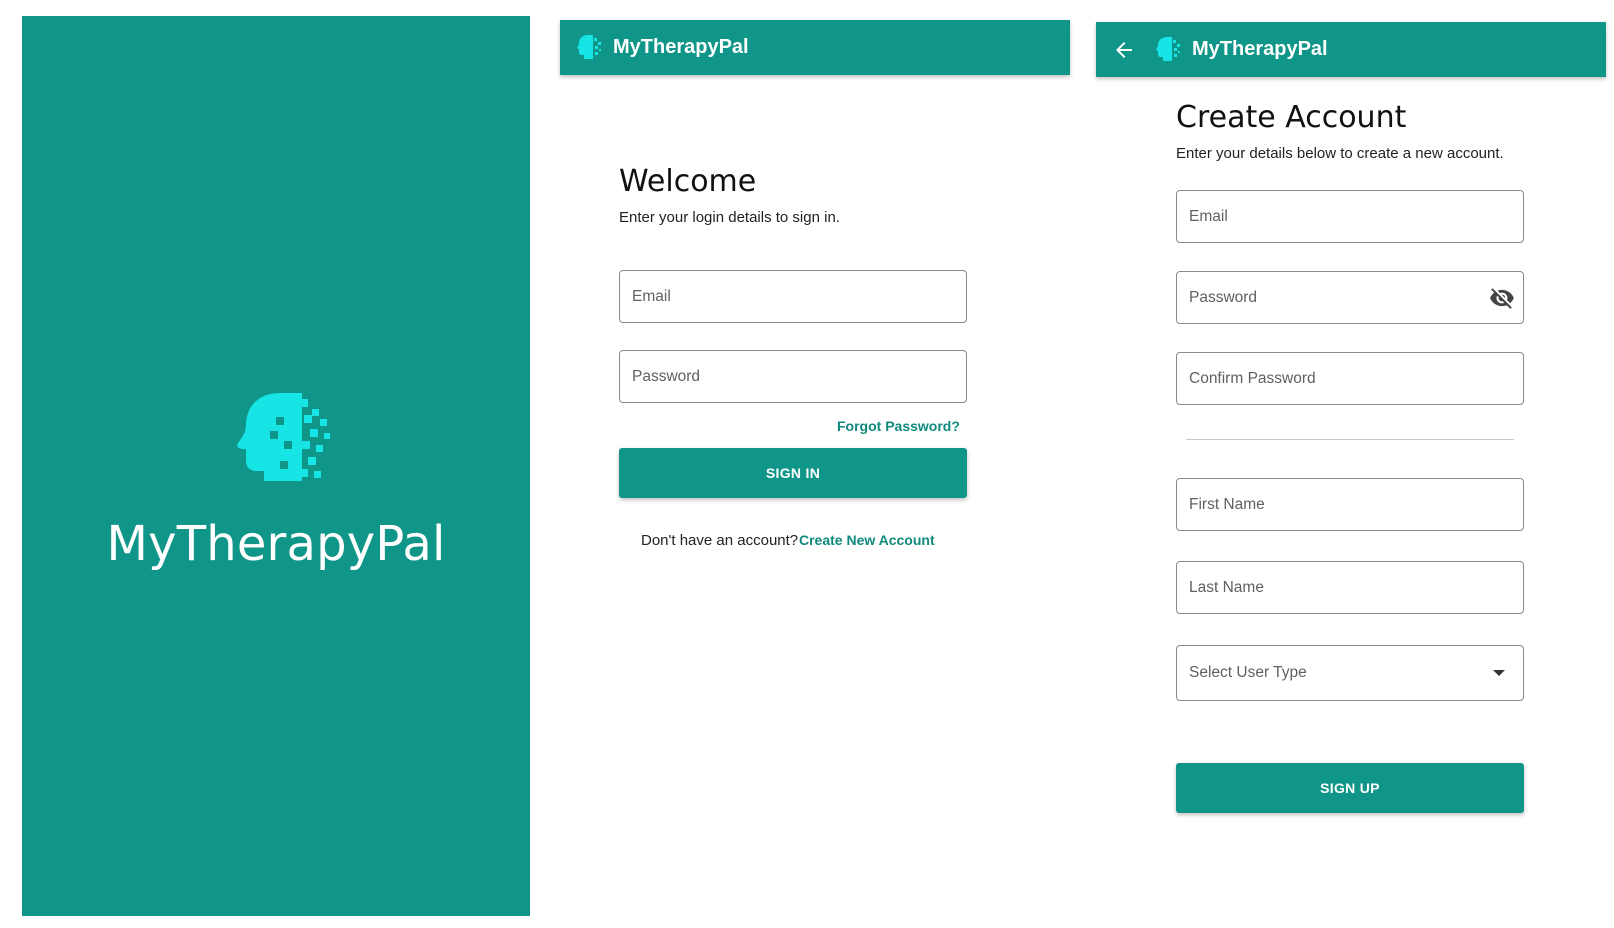 This screenshot has height=928, width=1614. I want to click on first-name-field, so click(1350, 504).